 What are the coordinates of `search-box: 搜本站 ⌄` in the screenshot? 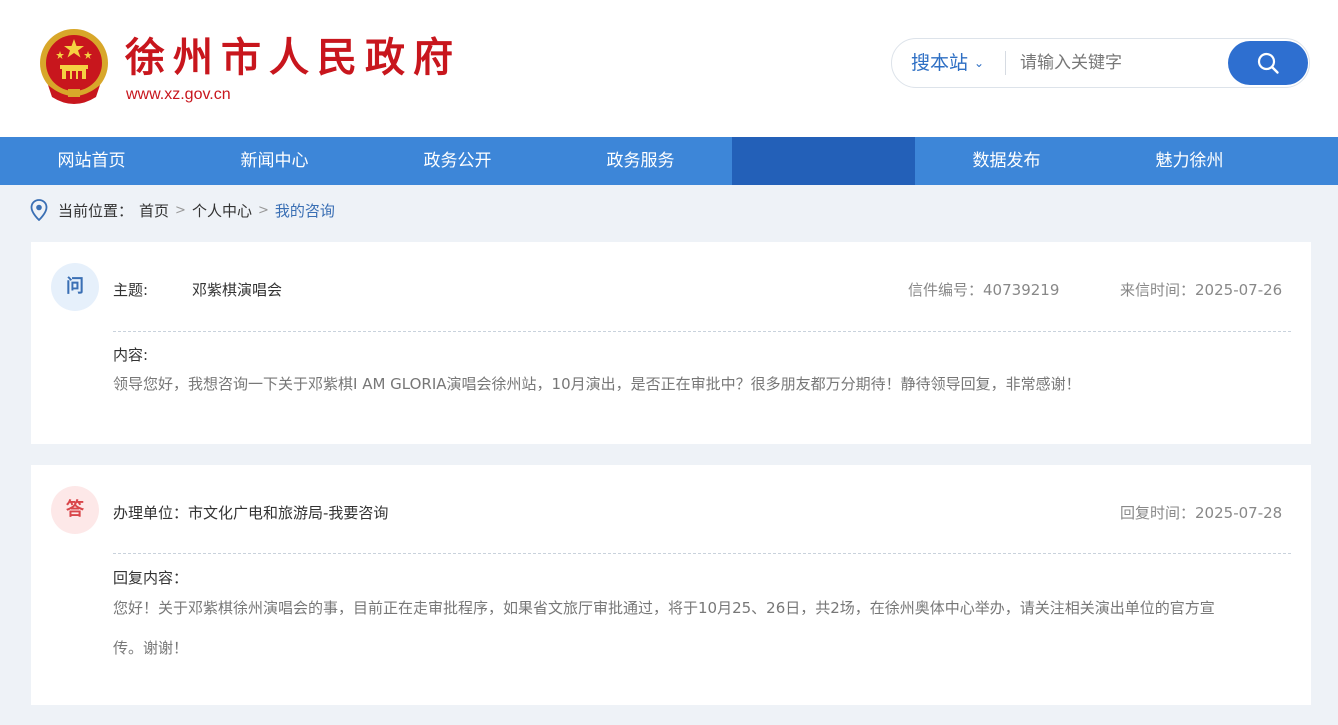 It's located at (1100, 63).